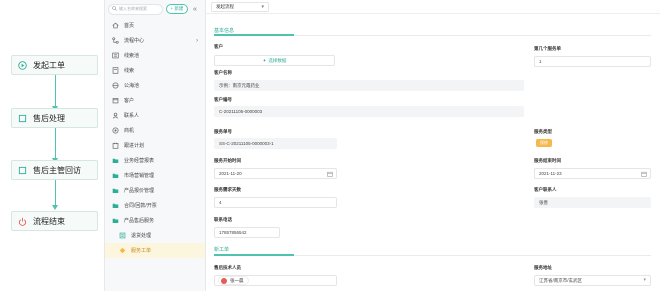 The image size is (660, 291). What do you see at coordinates (155, 220) in the screenshot?
I see `sidebar-item-after-sales: 产品售后服务` at bounding box center [155, 220].